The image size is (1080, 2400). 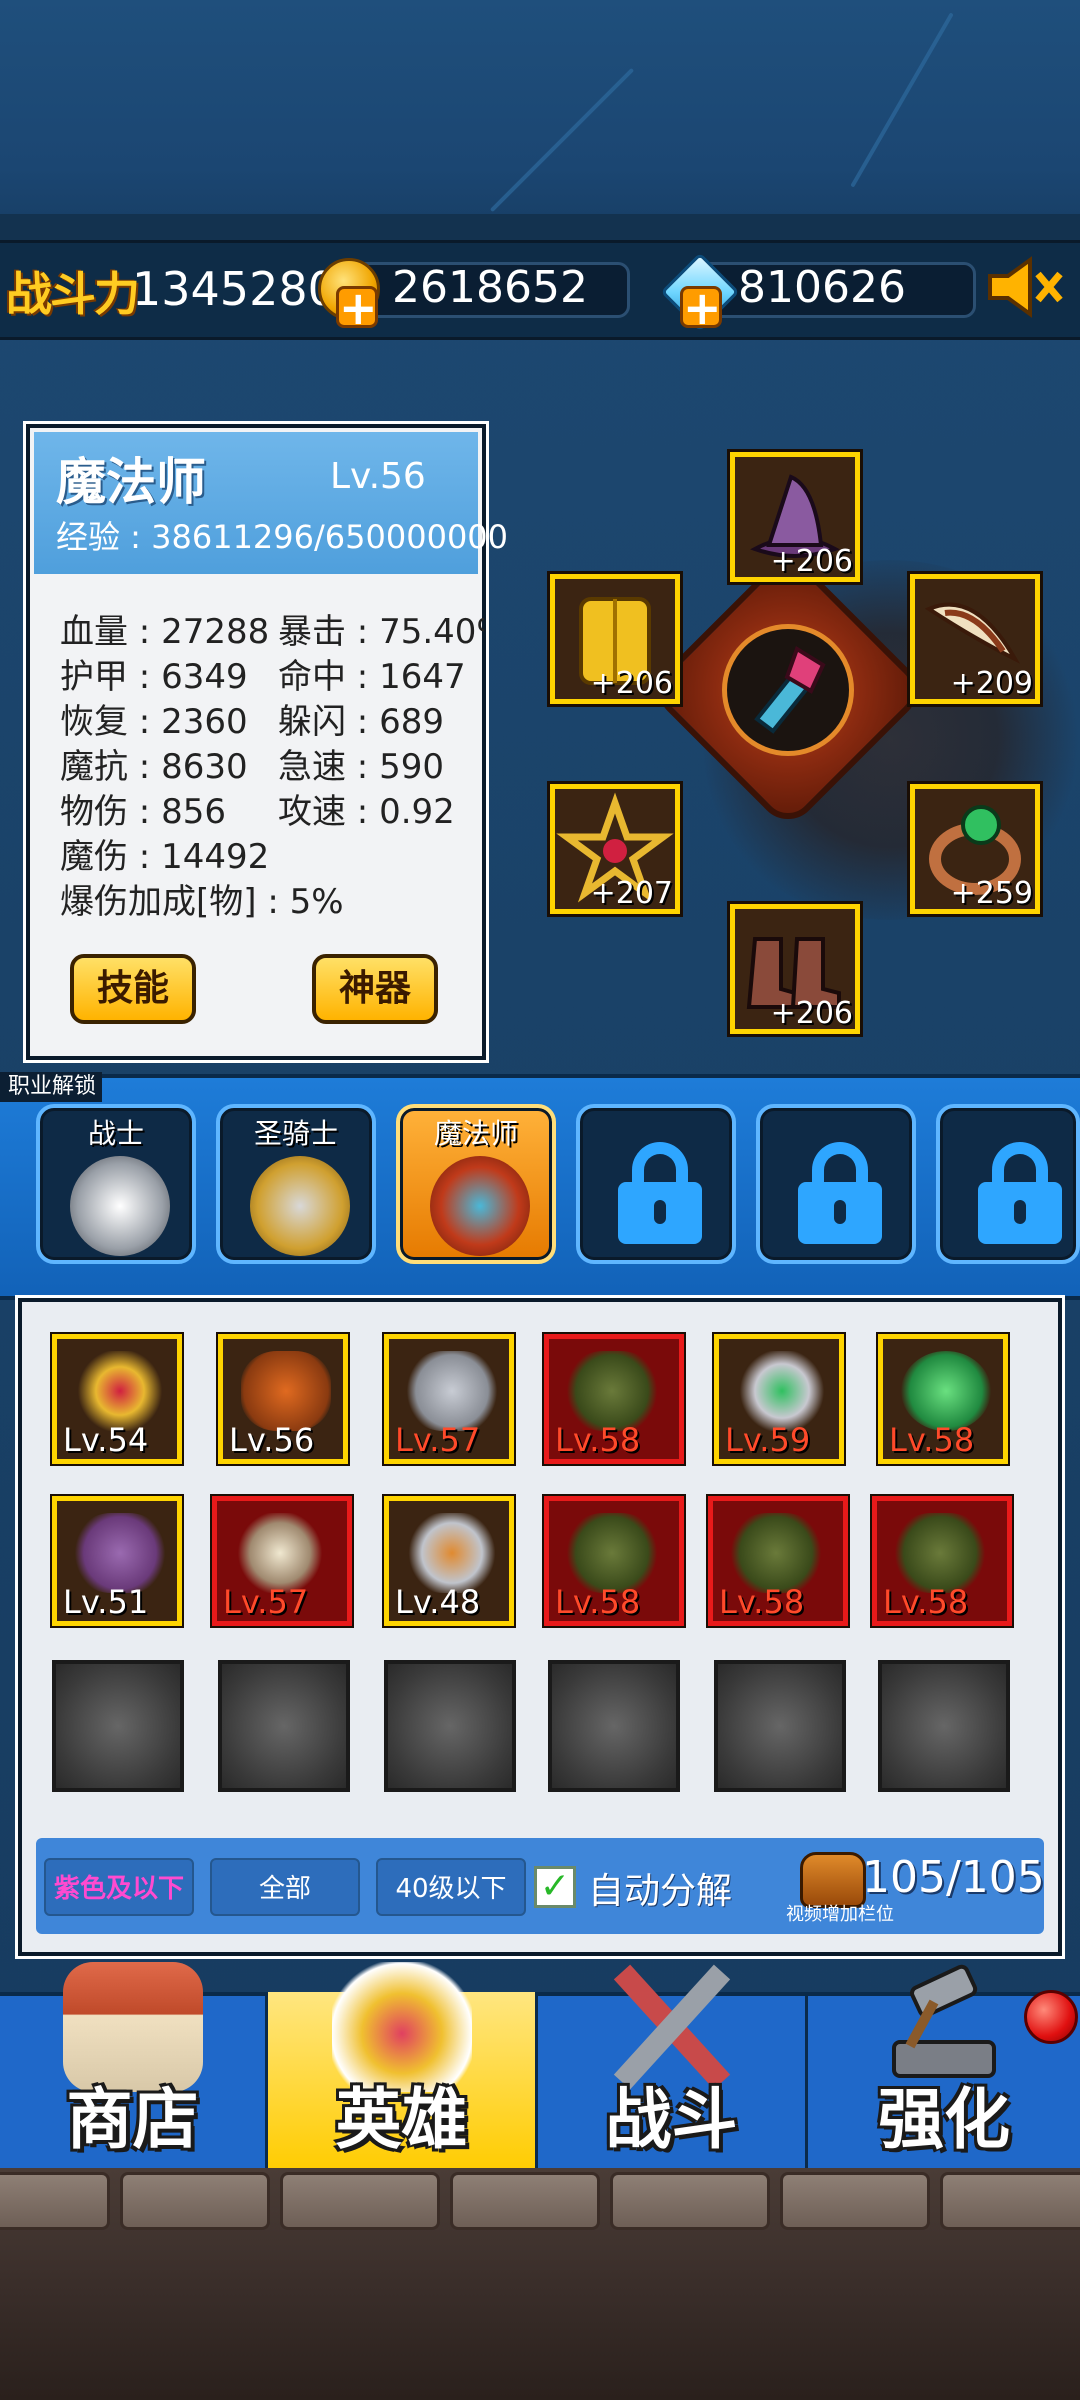 I want to click on item-level: Lv.59, so click(x=768, y=1440).